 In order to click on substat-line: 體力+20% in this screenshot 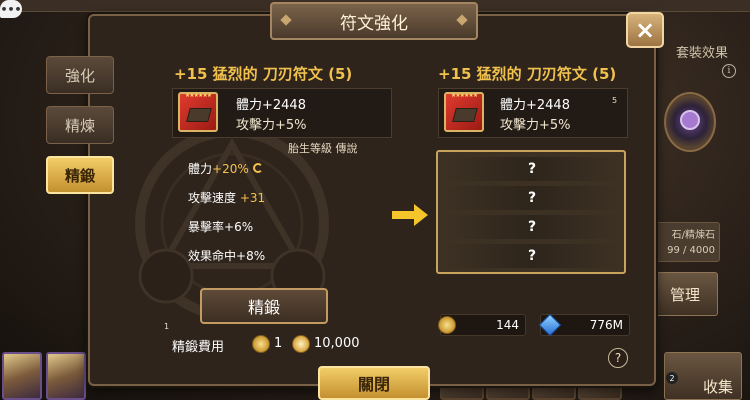, I will do `click(225, 168)`.